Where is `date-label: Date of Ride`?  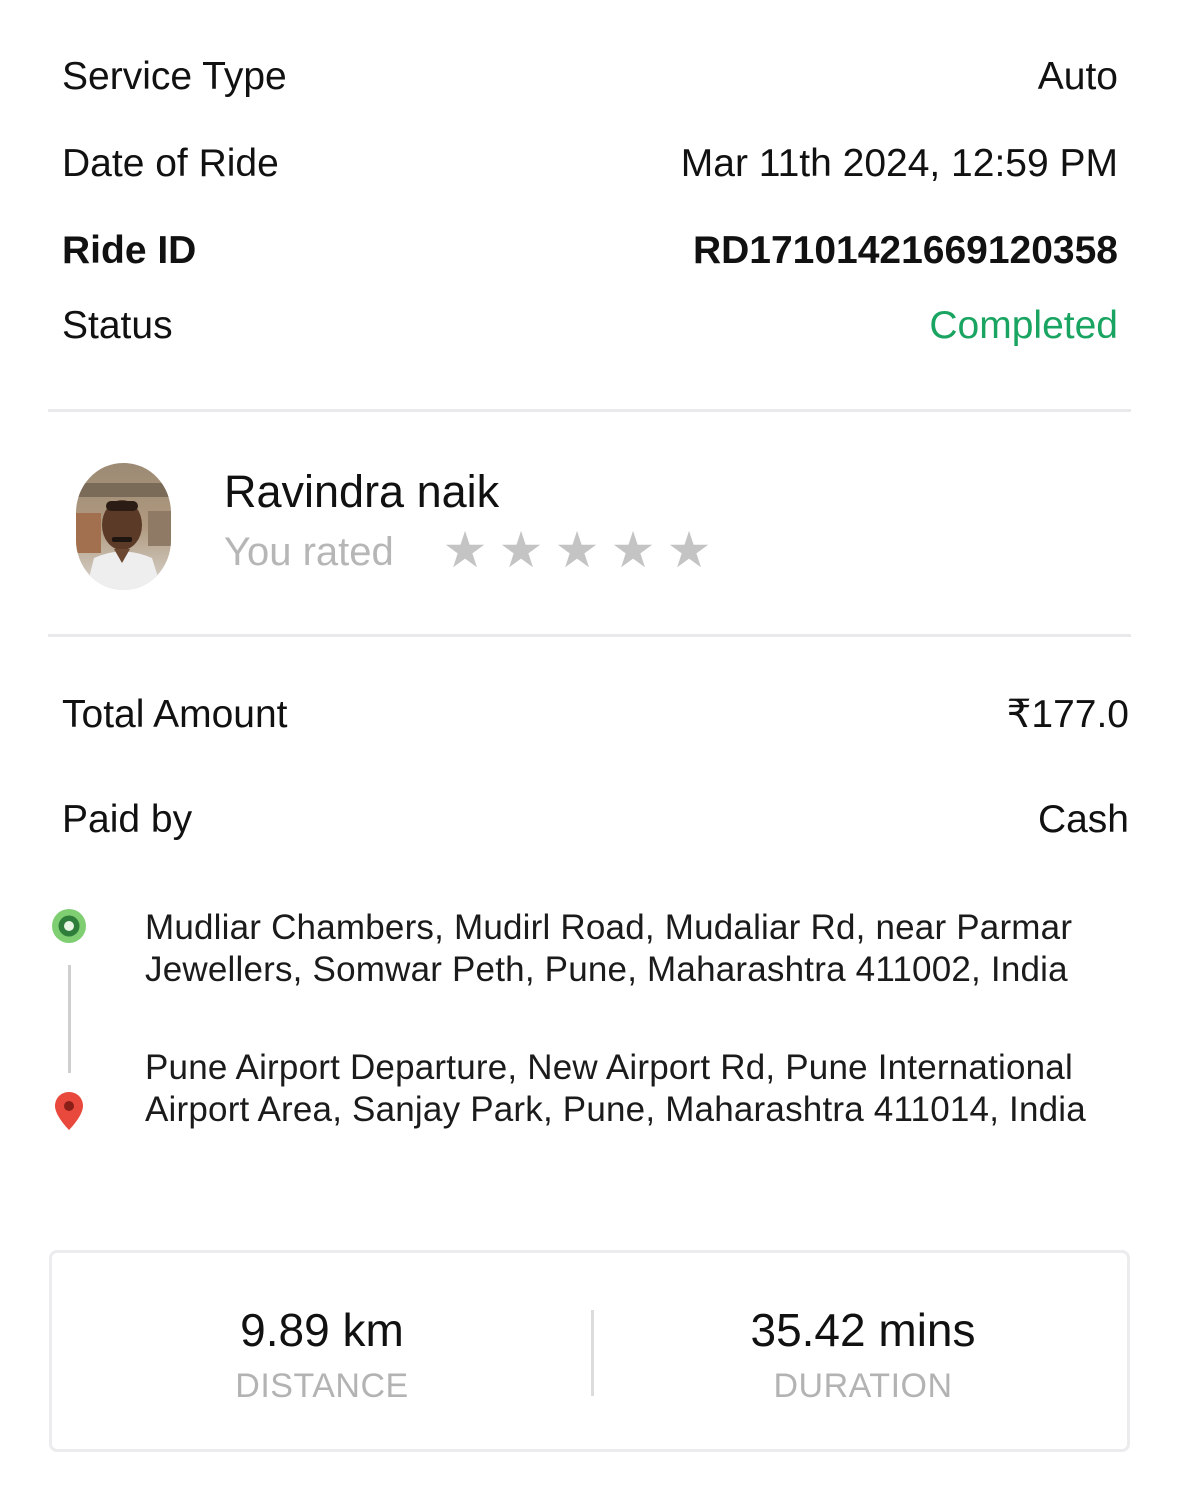 date-label: Date of Ride is located at coordinates (170, 163).